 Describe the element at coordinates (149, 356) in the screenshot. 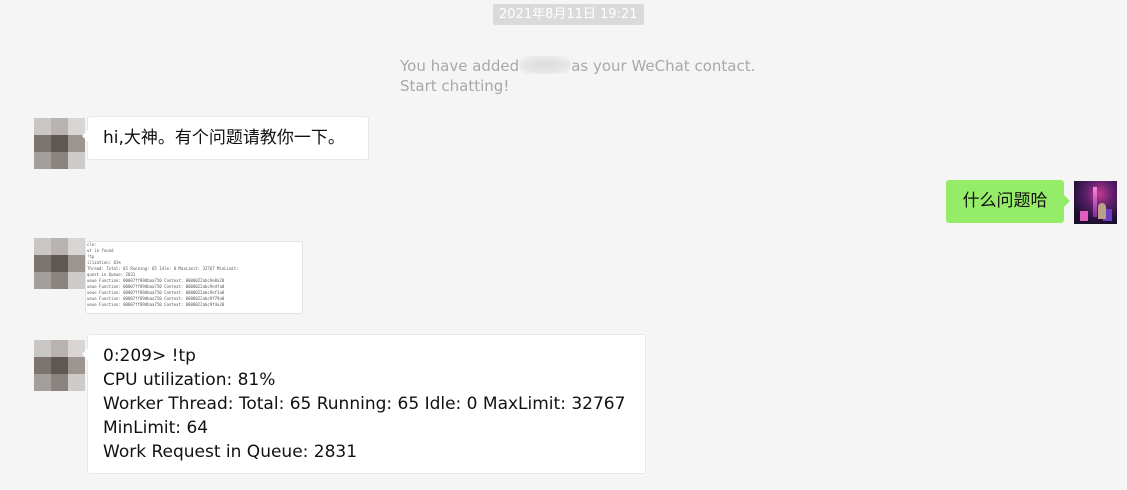

I see `message-line: 0:209> !tp` at that location.